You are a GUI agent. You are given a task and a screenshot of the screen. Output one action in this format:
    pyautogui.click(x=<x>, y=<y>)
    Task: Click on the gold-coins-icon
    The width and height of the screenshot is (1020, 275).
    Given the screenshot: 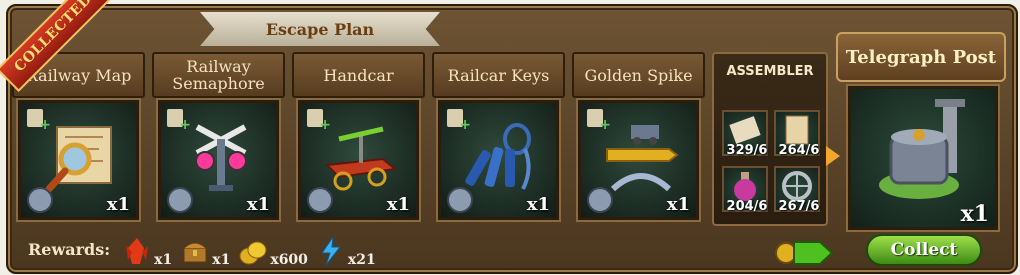 What is the action you would take?
    pyautogui.click(x=253, y=253)
    